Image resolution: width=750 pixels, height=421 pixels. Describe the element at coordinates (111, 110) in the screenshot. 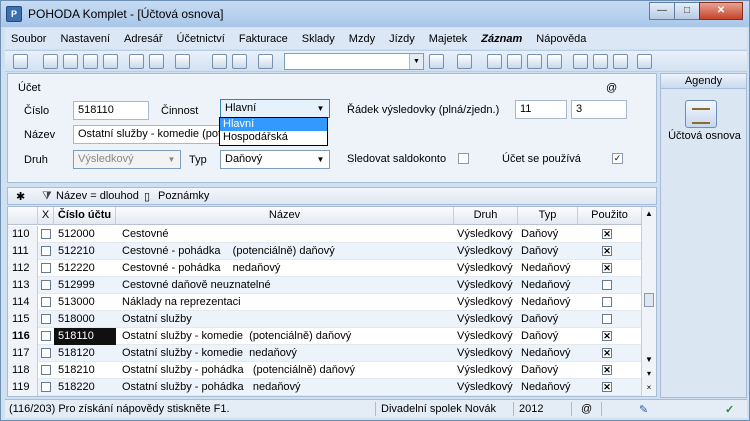

I see `cislo-field: 518110` at that location.